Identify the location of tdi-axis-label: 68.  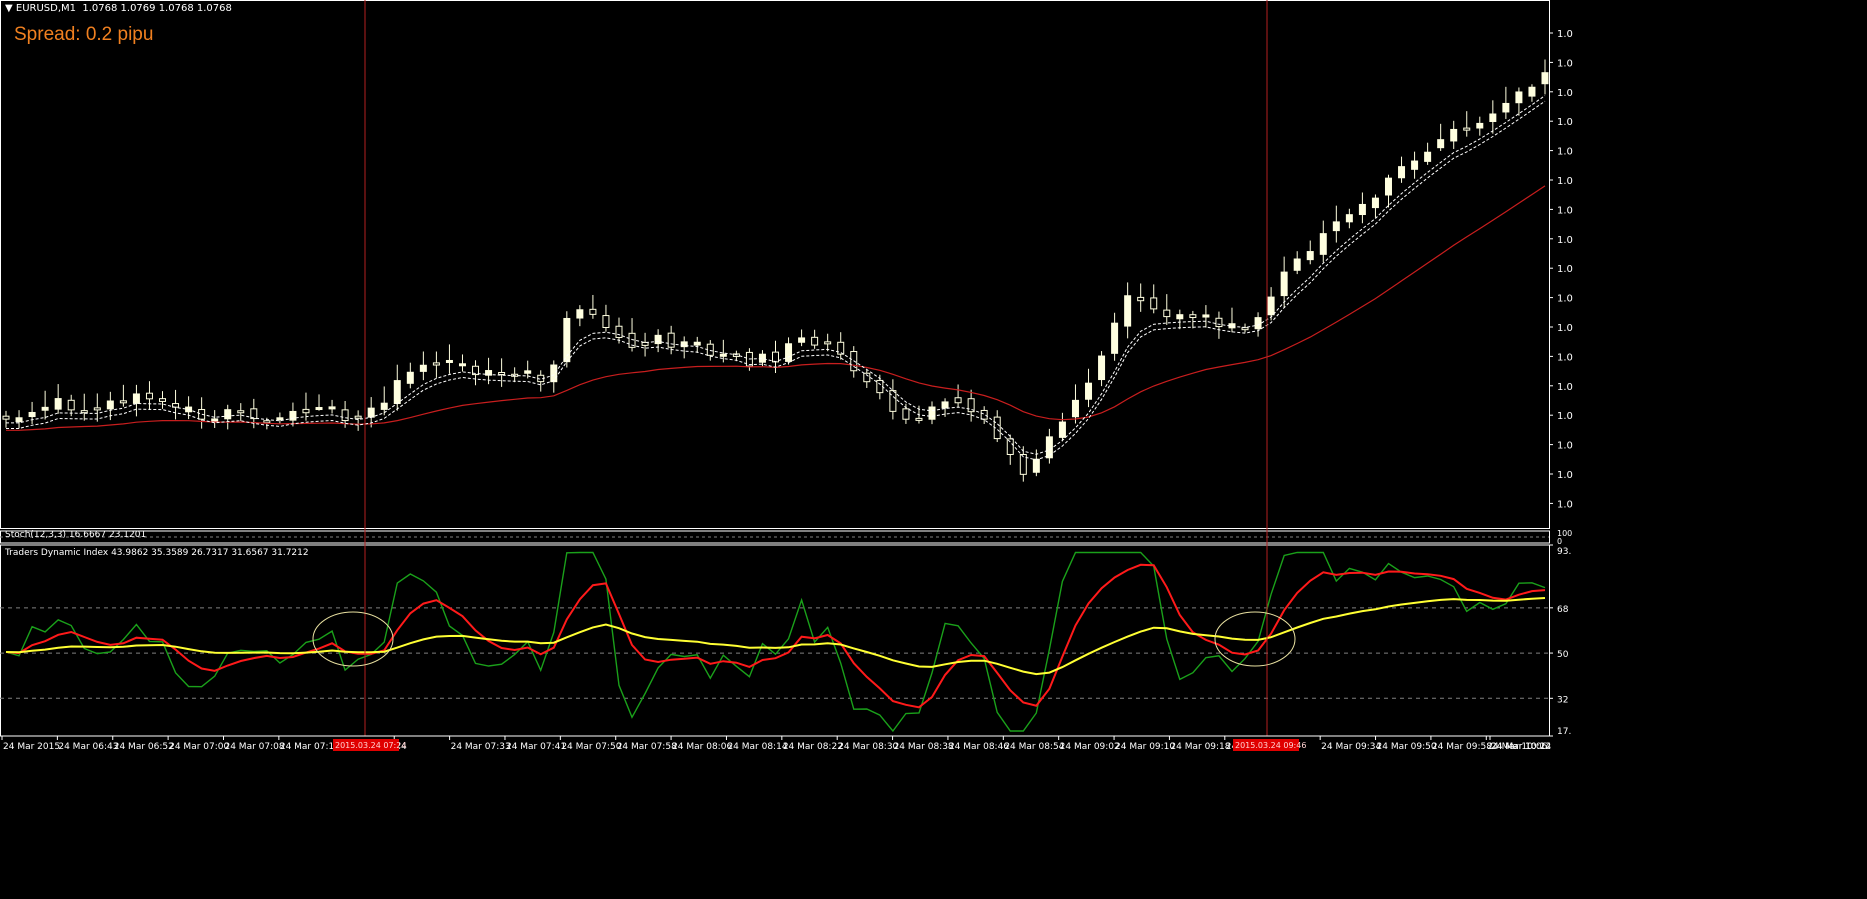
(1563, 610).